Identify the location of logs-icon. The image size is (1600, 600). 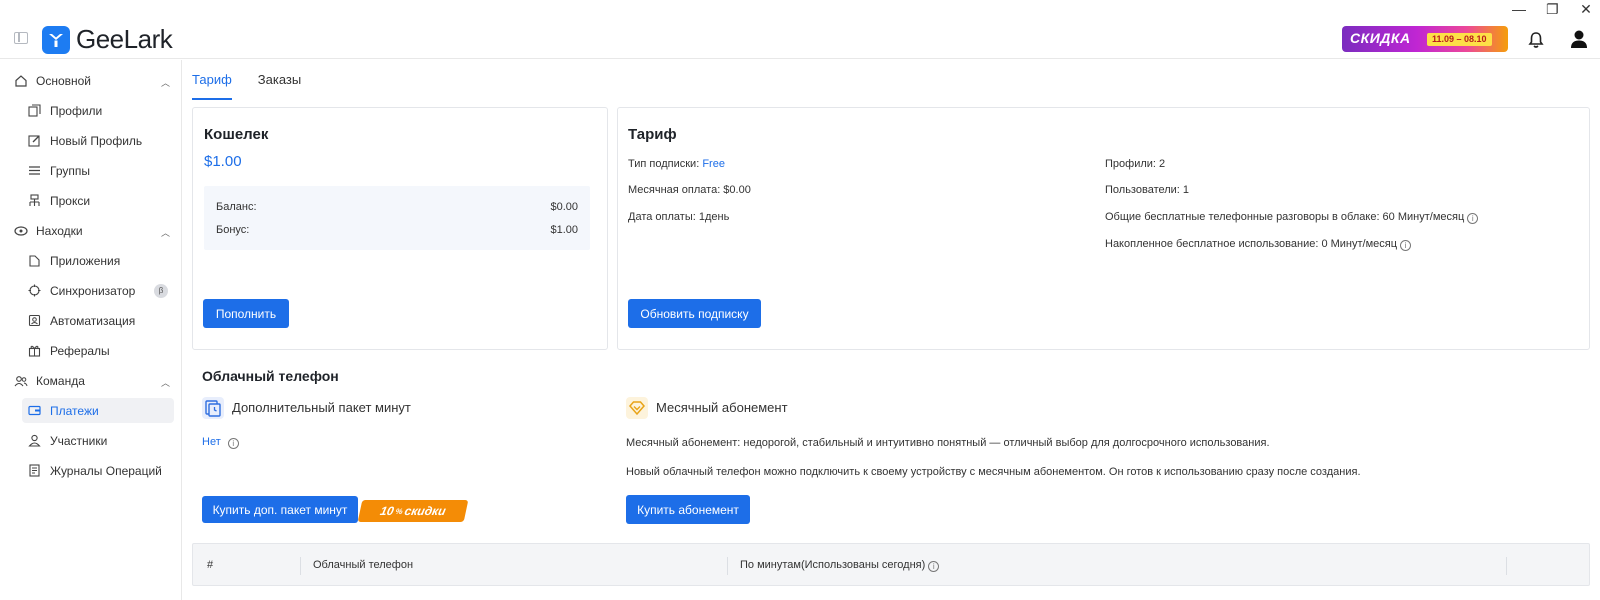
(34, 470).